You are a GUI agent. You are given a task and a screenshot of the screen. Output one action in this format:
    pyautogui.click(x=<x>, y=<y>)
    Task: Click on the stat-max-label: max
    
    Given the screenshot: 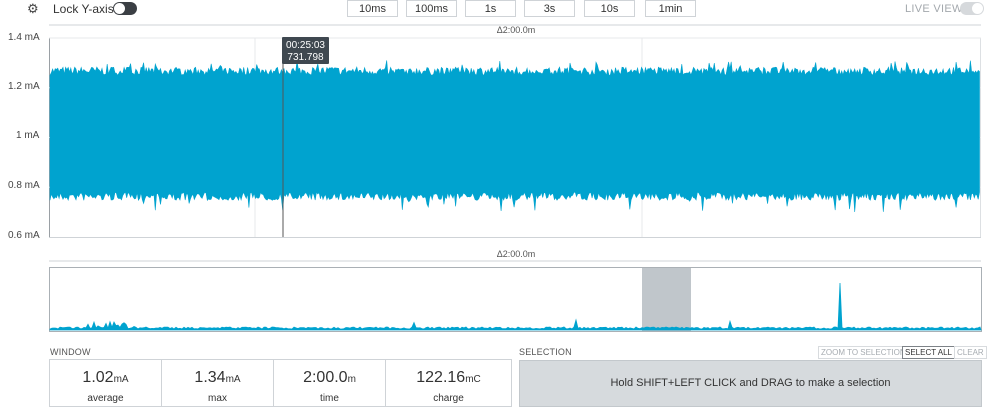 What is the action you would take?
    pyautogui.click(x=217, y=398)
    